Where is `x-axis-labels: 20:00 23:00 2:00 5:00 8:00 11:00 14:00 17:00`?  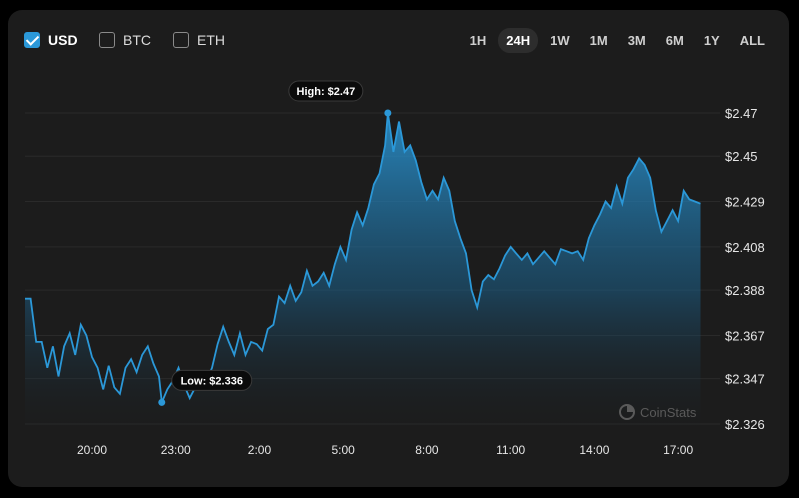 x-axis-labels: 20:00 23:00 2:00 5:00 8:00 11:00 14:00 17:00 is located at coordinates (385, 450).